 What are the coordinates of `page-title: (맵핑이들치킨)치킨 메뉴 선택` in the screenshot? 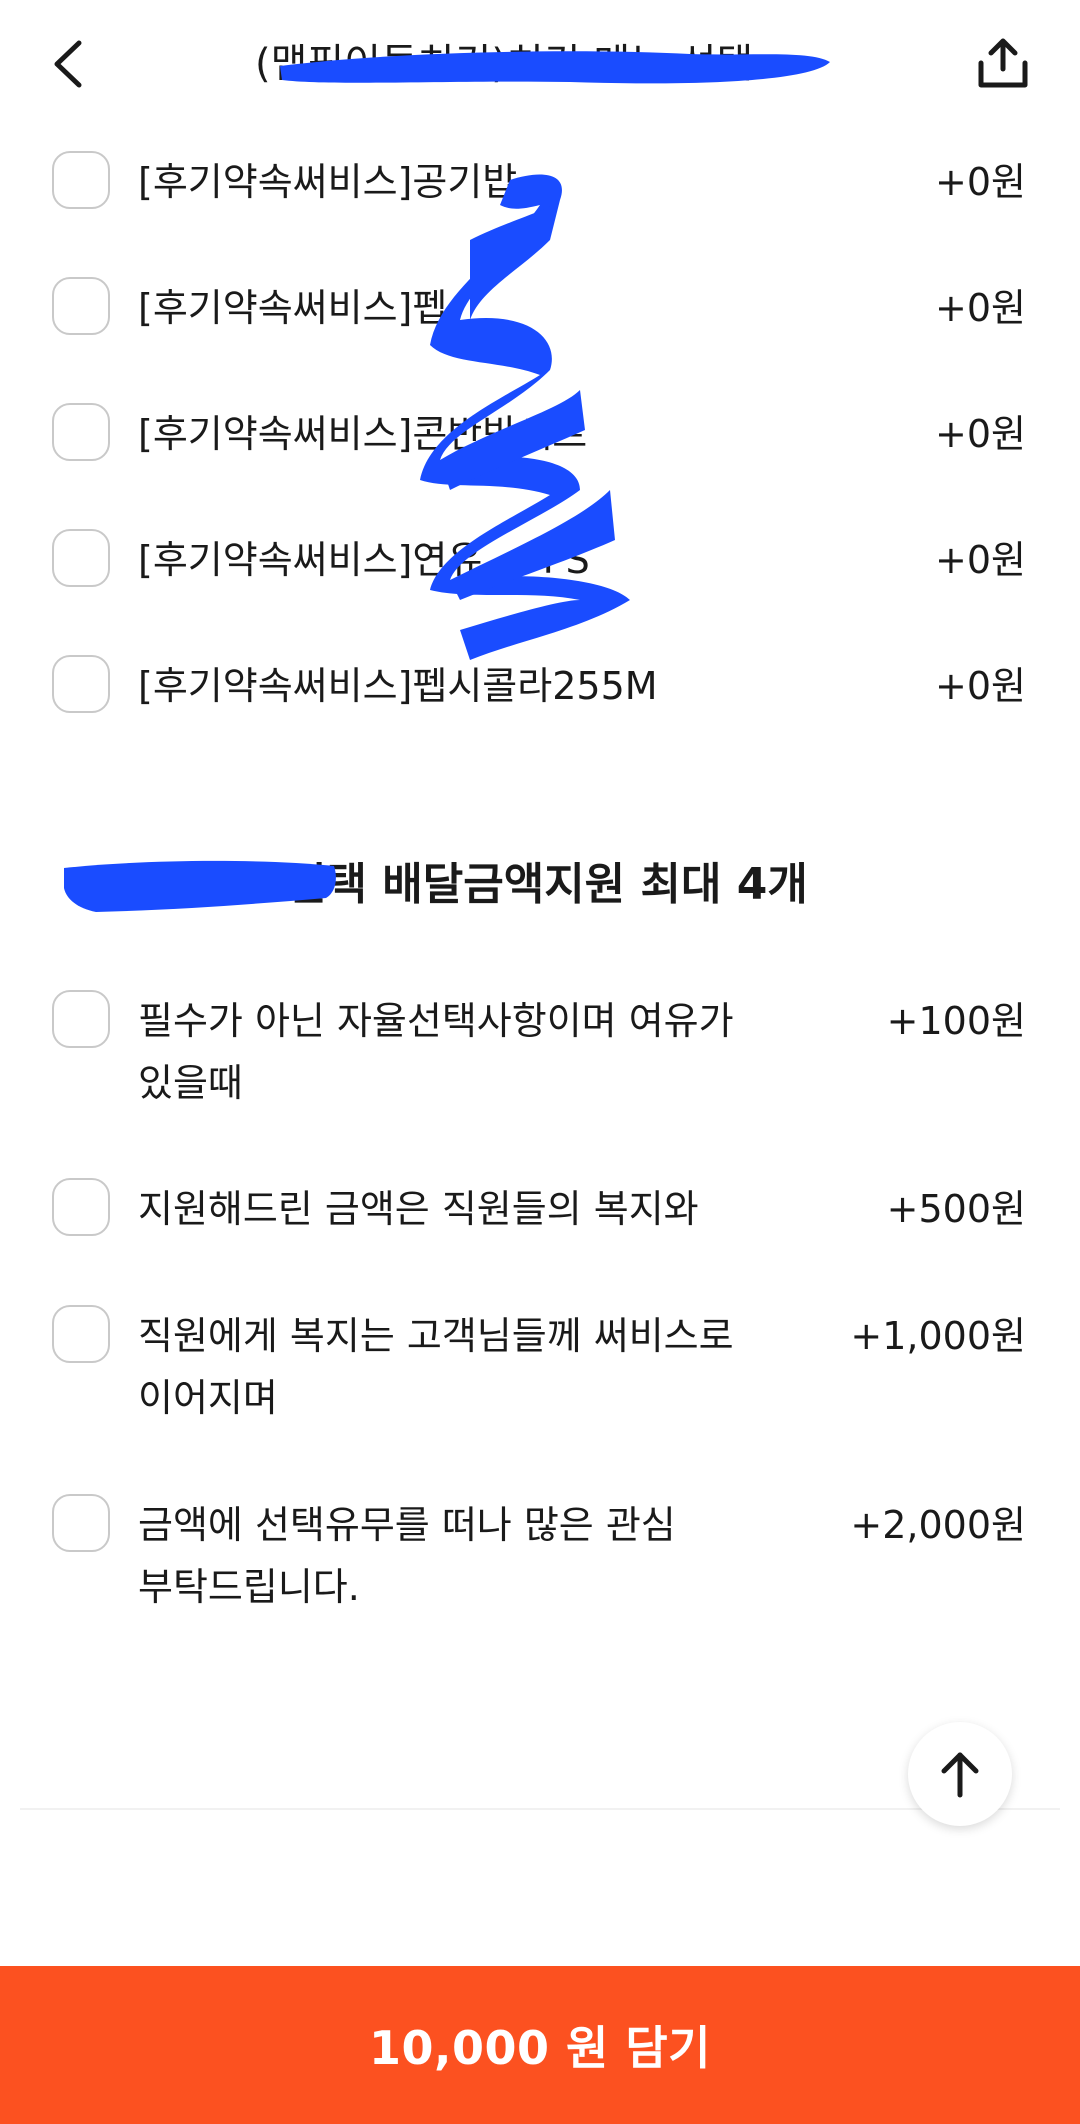 It's located at (504, 64).